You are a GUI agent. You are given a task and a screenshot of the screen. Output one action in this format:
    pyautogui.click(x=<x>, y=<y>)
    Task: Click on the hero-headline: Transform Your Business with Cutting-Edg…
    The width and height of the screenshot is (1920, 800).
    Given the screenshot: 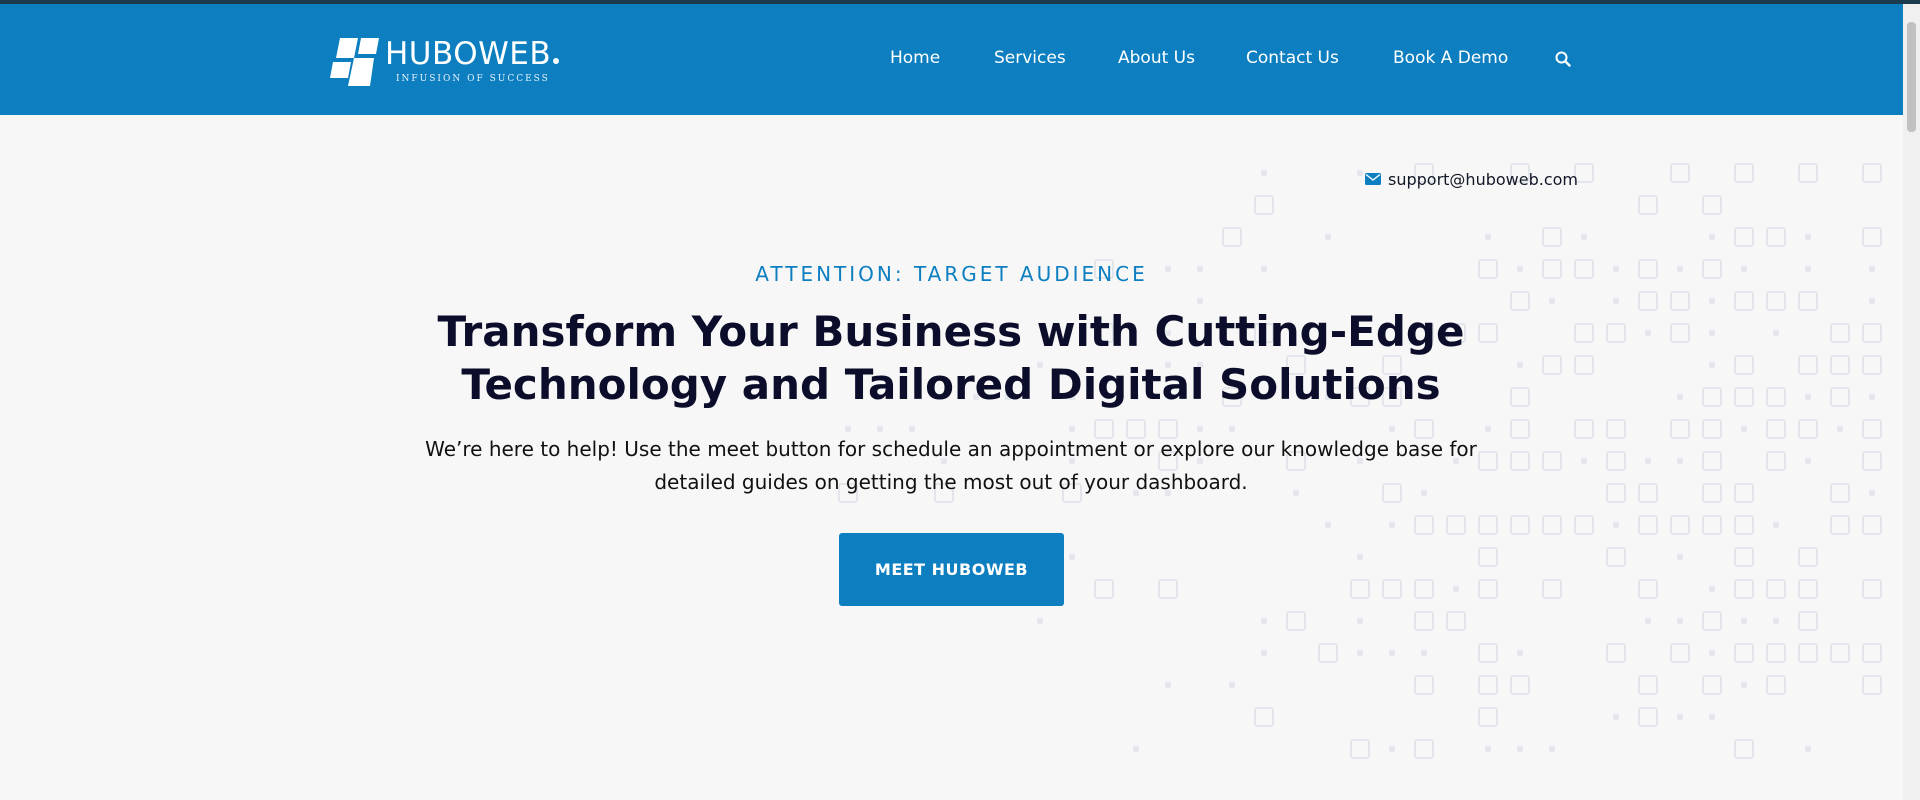 What is the action you would take?
    pyautogui.click(x=951, y=358)
    